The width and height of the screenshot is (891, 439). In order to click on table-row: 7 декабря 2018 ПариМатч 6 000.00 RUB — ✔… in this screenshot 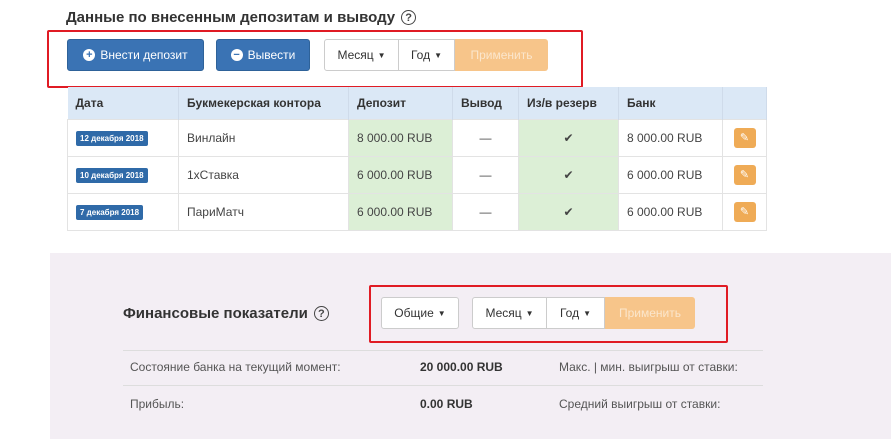, I will do `click(417, 211)`.